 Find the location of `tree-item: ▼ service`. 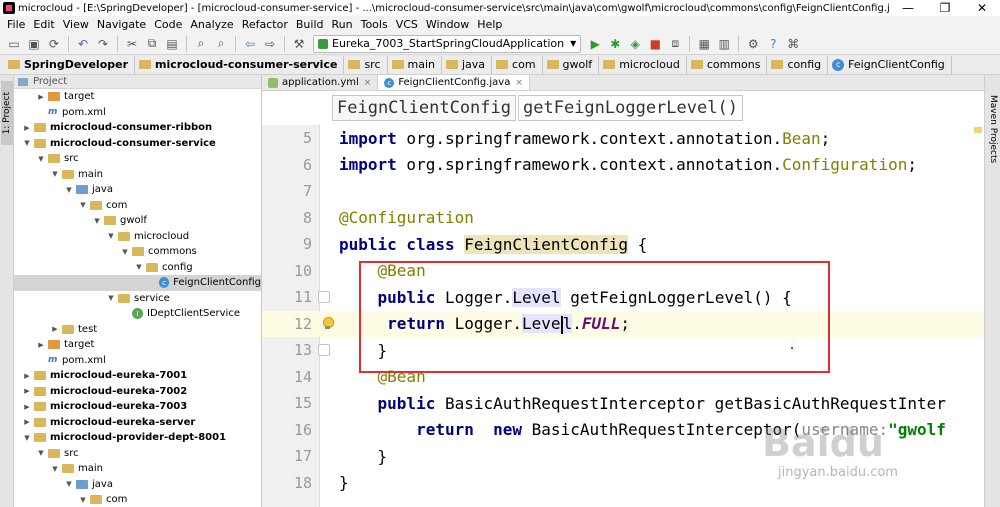

tree-item: ▼ service is located at coordinates (137, 299).